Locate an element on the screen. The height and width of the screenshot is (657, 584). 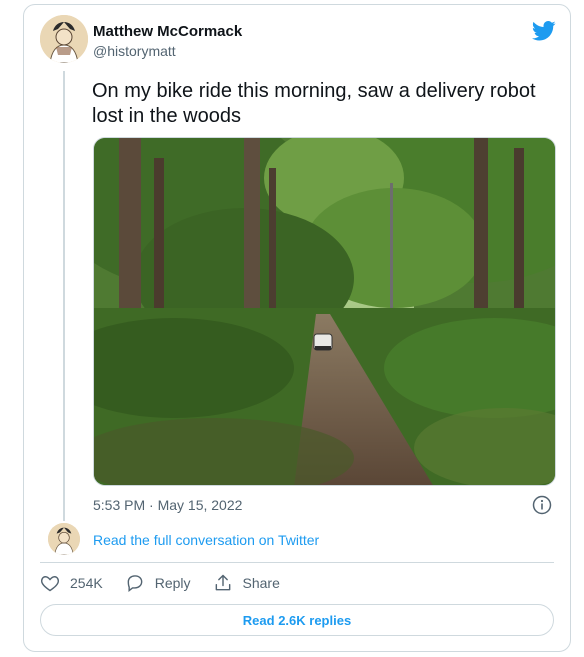
info-icon is located at coordinates (542, 505).